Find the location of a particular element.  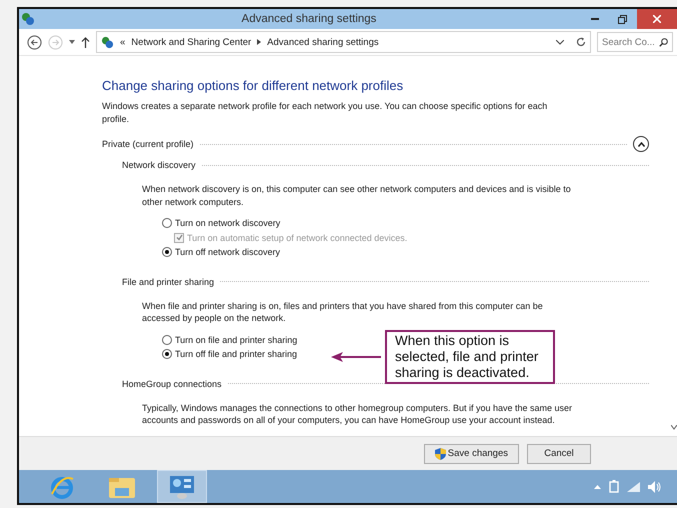

refresh-icon is located at coordinates (581, 42).